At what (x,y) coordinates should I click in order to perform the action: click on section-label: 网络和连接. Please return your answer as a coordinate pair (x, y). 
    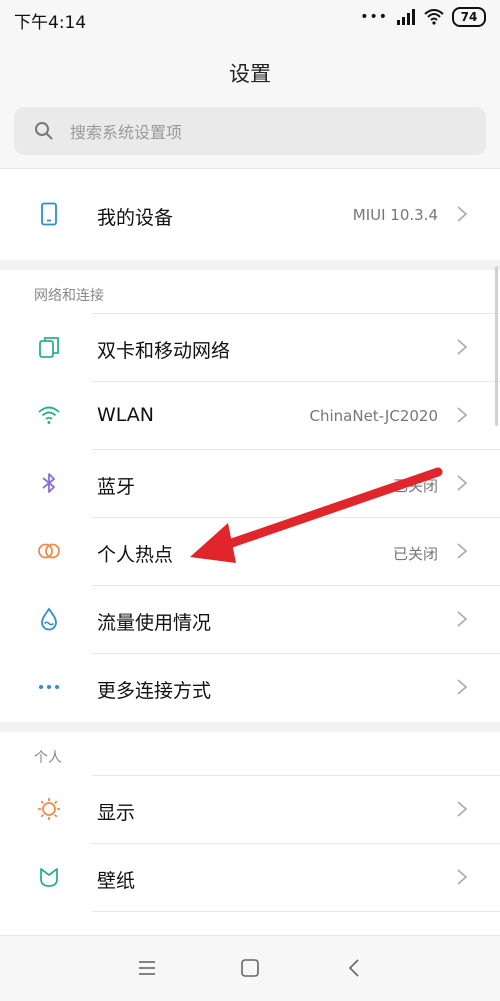
    Looking at the image, I should click on (69, 296).